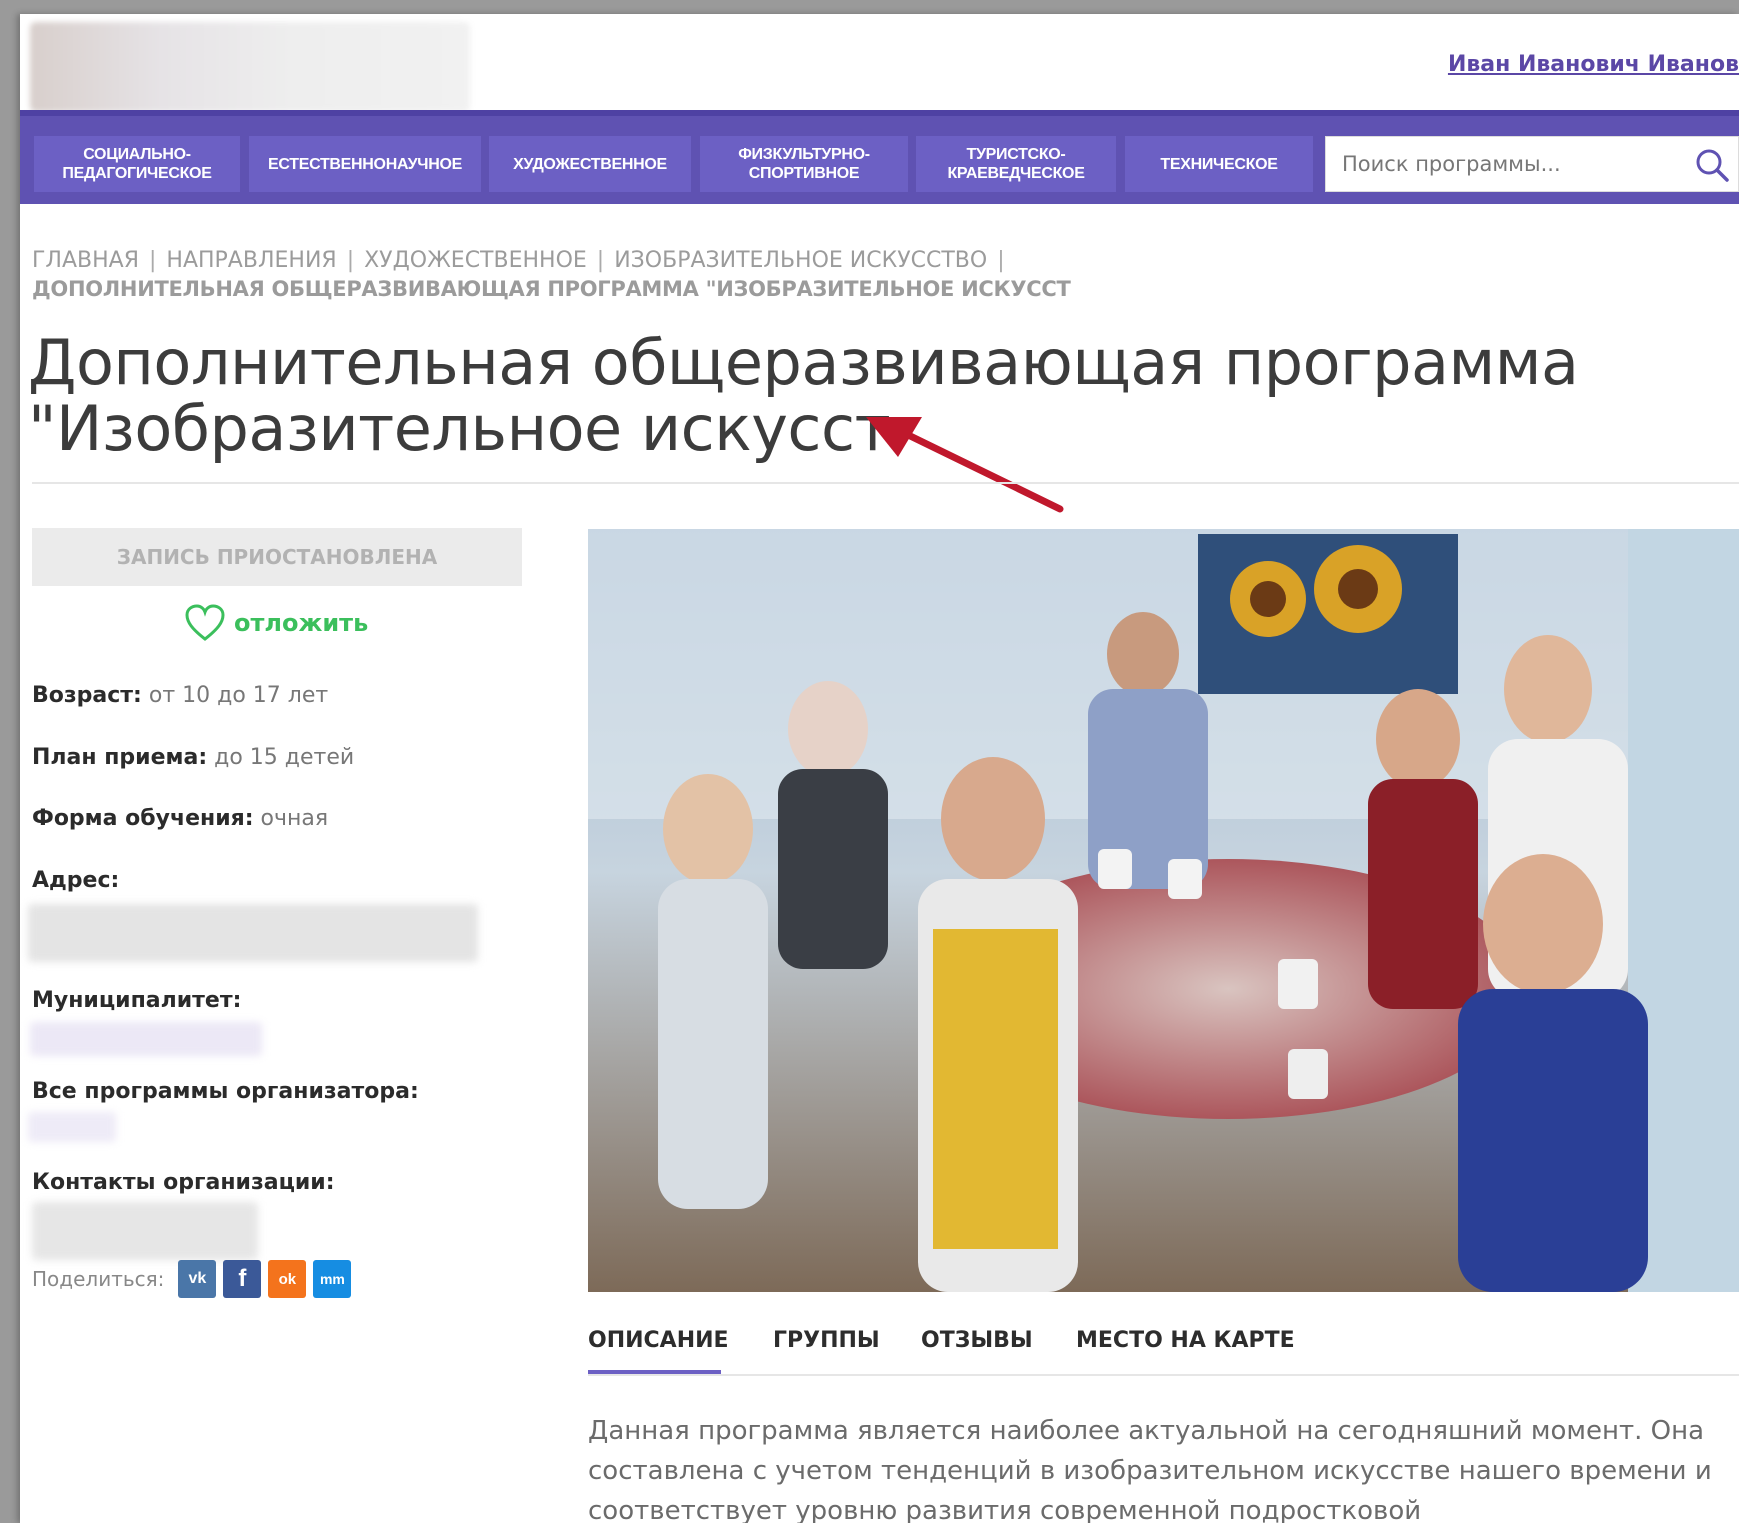  I want to click on nav-item-tourism: Туристско-краеведческое, so click(1016, 164).